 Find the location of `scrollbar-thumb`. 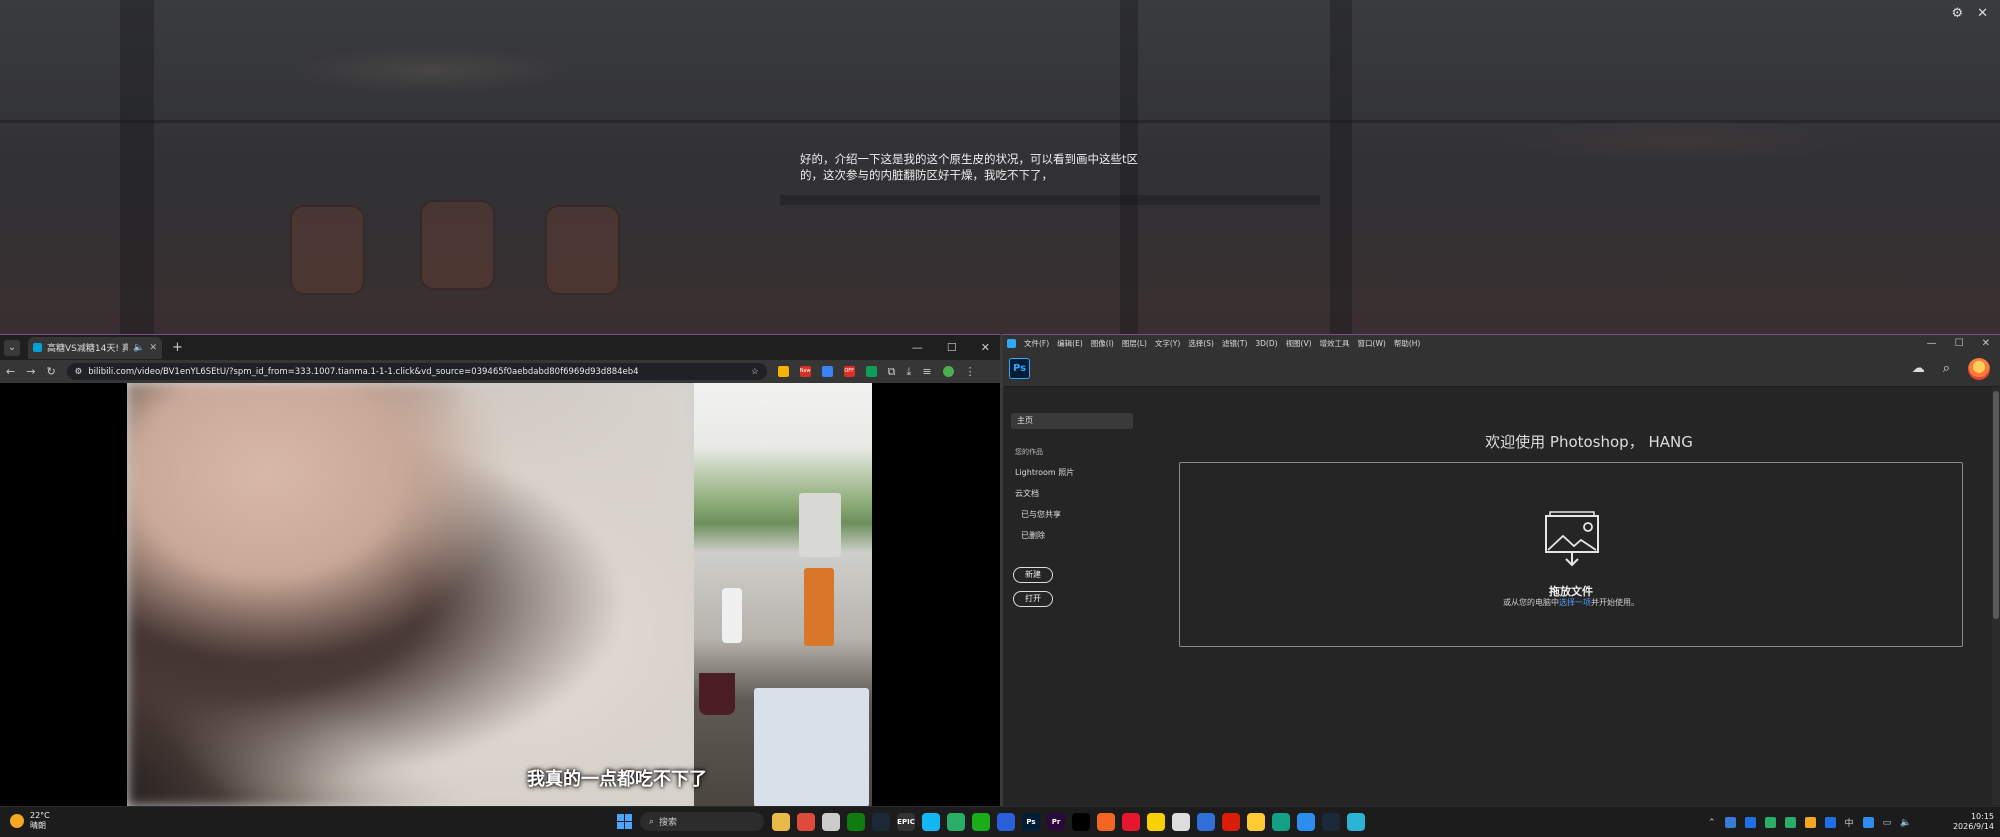

scrollbar-thumb is located at coordinates (1996, 505).